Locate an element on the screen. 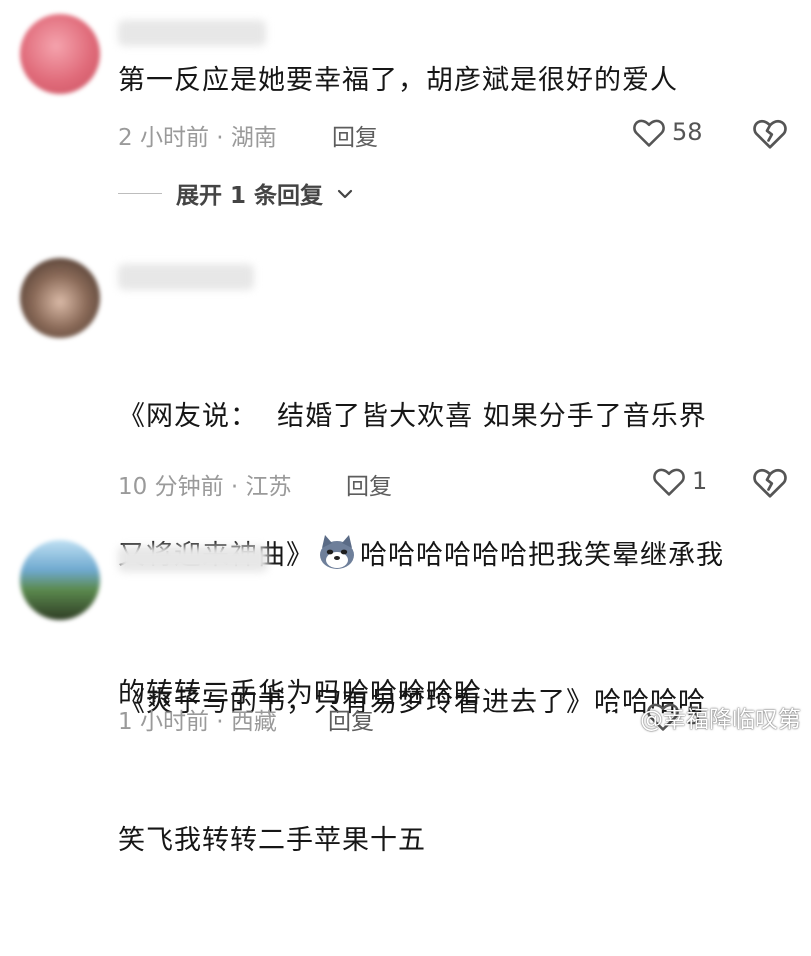 The height and width of the screenshot is (956, 811). expand-label: 展开 1 条回复 is located at coordinates (250, 196).